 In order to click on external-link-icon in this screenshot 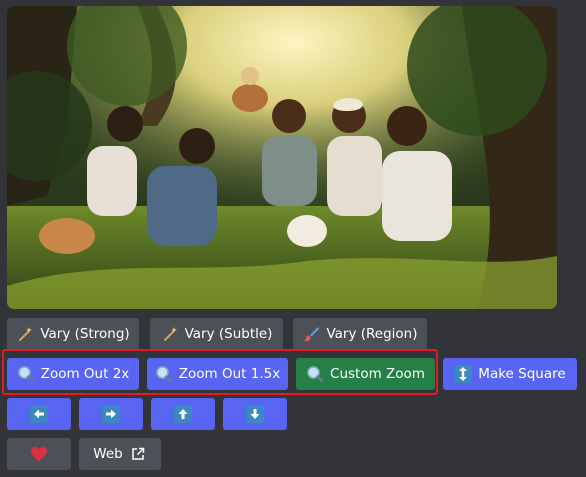, I will do `click(138, 454)`.